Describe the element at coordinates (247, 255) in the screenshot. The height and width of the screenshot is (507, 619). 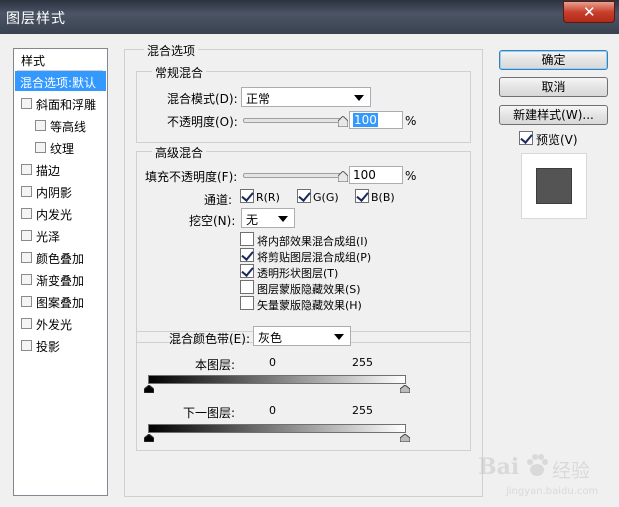
I see `blend-clipped-layers-checkbox` at that location.